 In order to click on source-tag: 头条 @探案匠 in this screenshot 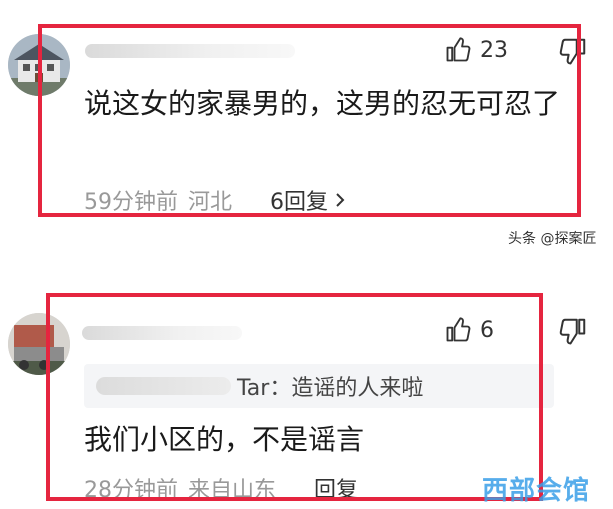, I will do `click(552, 239)`.